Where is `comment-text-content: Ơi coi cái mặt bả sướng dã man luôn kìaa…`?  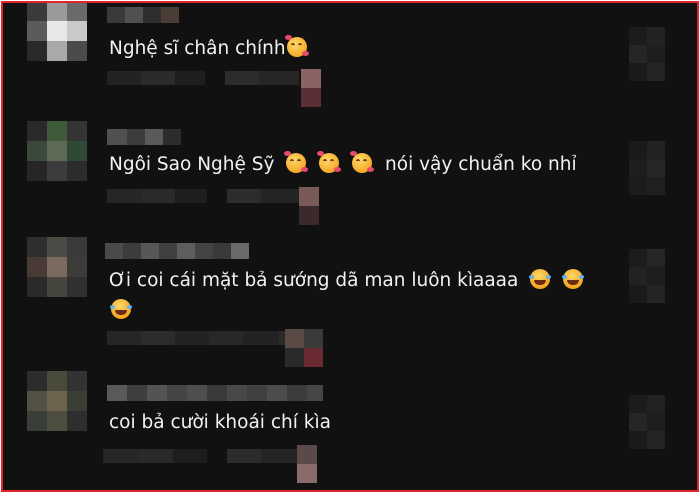
comment-text-content: Ơi coi cái mặt bả sướng dã man luôn kìaa… is located at coordinates (314, 280).